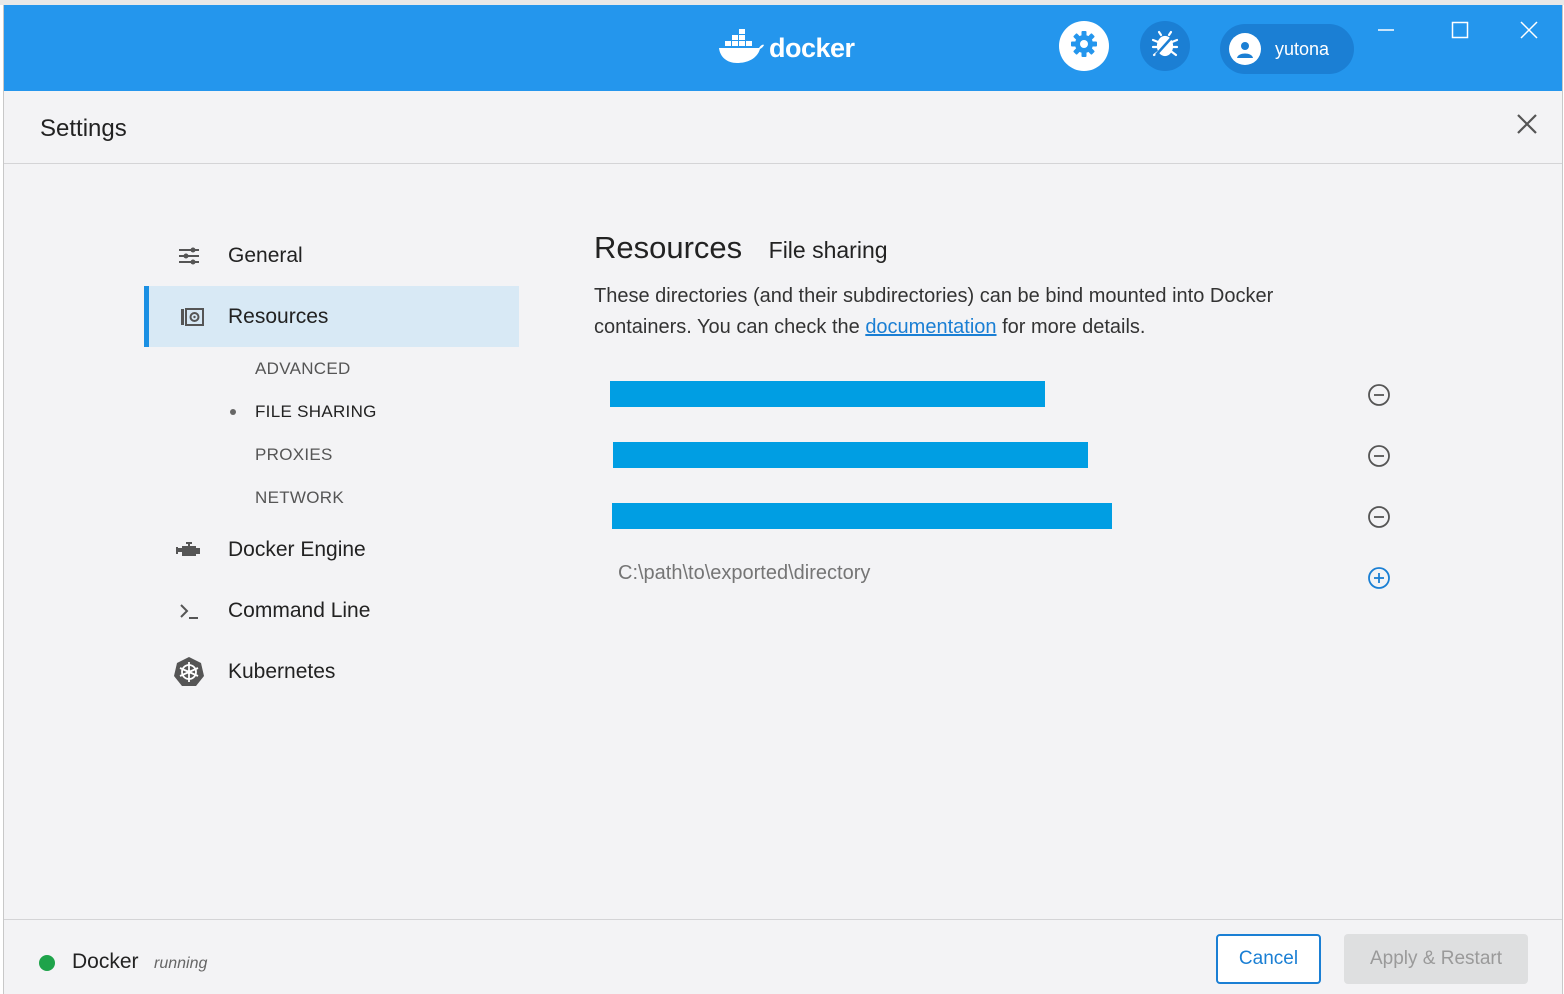 This screenshot has height=994, width=1564. I want to click on maximize-icon, so click(1460, 30).